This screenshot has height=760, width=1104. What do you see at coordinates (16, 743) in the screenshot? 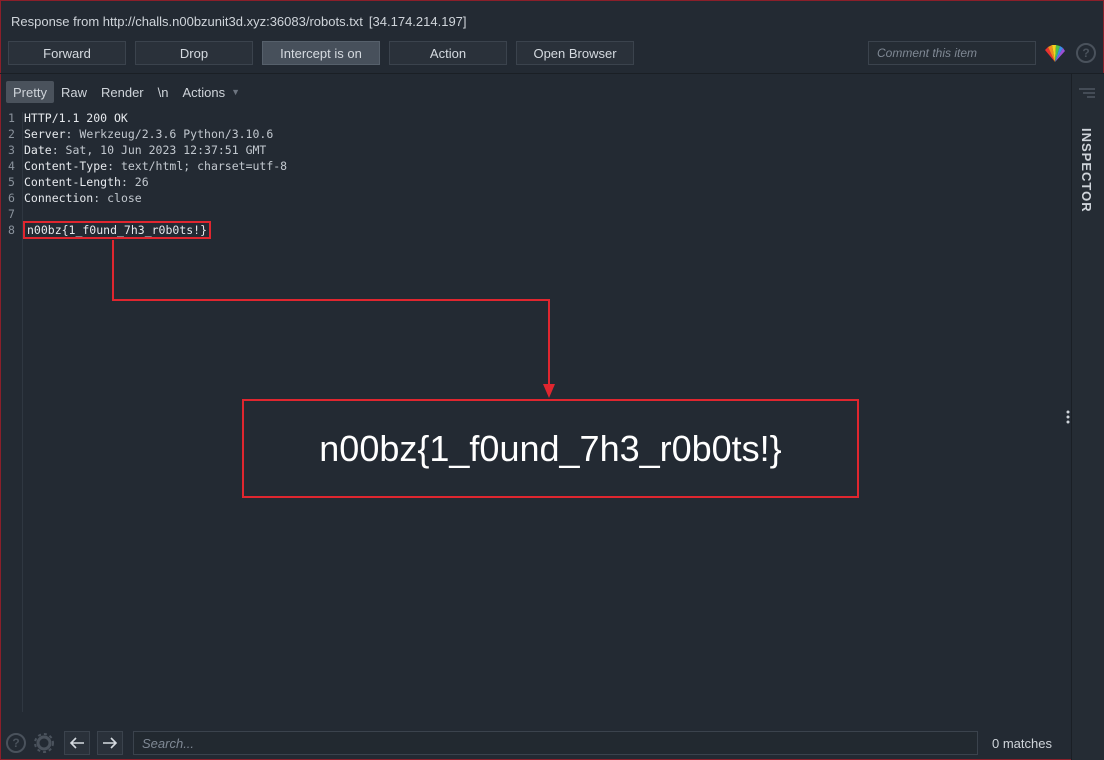
I see `help-icon: ?` at bounding box center [16, 743].